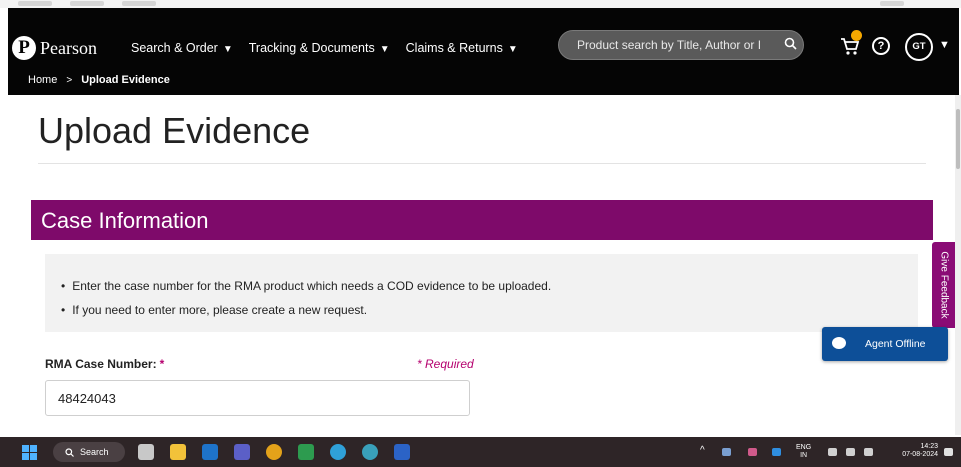  Describe the element at coordinates (94, 452) in the screenshot. I see `taskbar-search-label: Search` at that location.